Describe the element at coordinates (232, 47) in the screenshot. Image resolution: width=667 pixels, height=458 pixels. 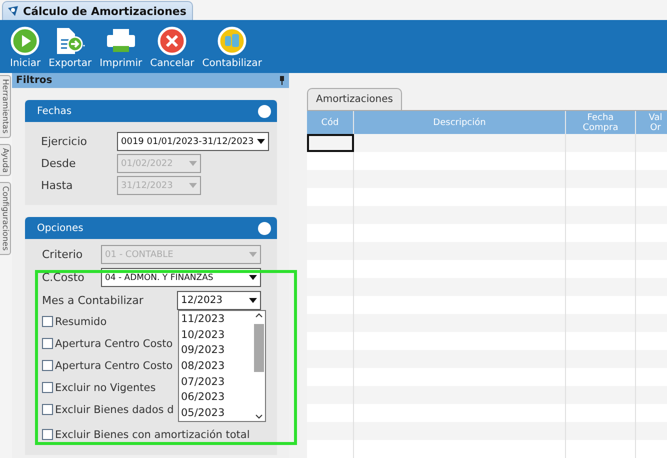
I see `post-button: Contabilizar` at that location.